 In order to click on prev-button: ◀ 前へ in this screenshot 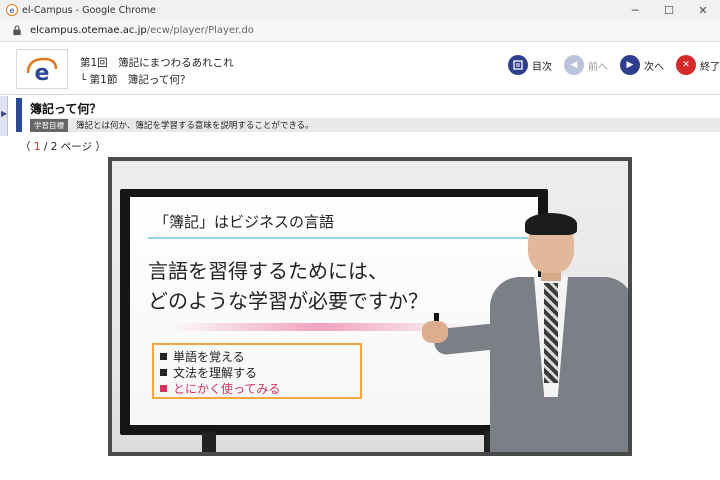, I will do `click(586, 65)`.